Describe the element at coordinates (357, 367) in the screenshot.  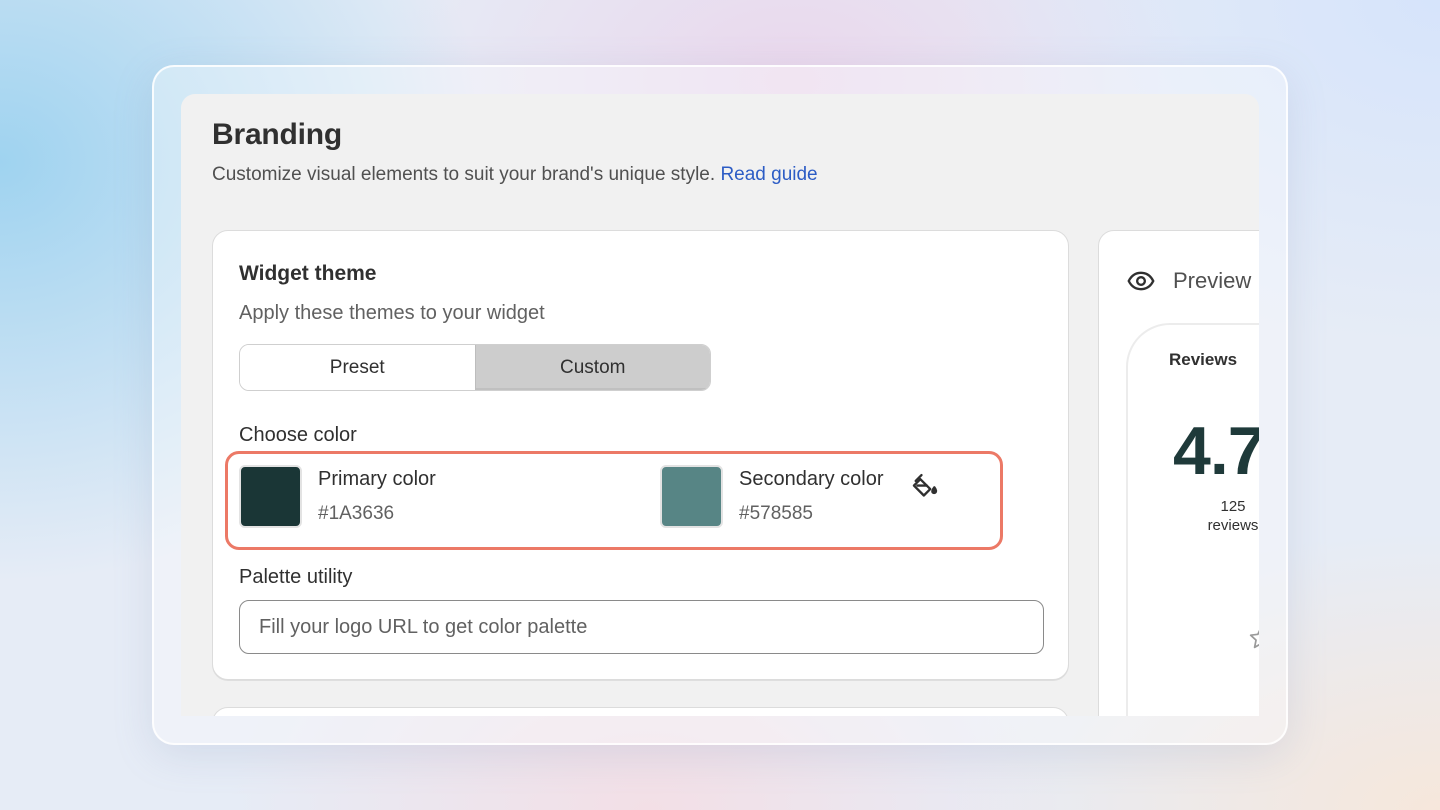
I see `tab-preset: Preset` at that location.